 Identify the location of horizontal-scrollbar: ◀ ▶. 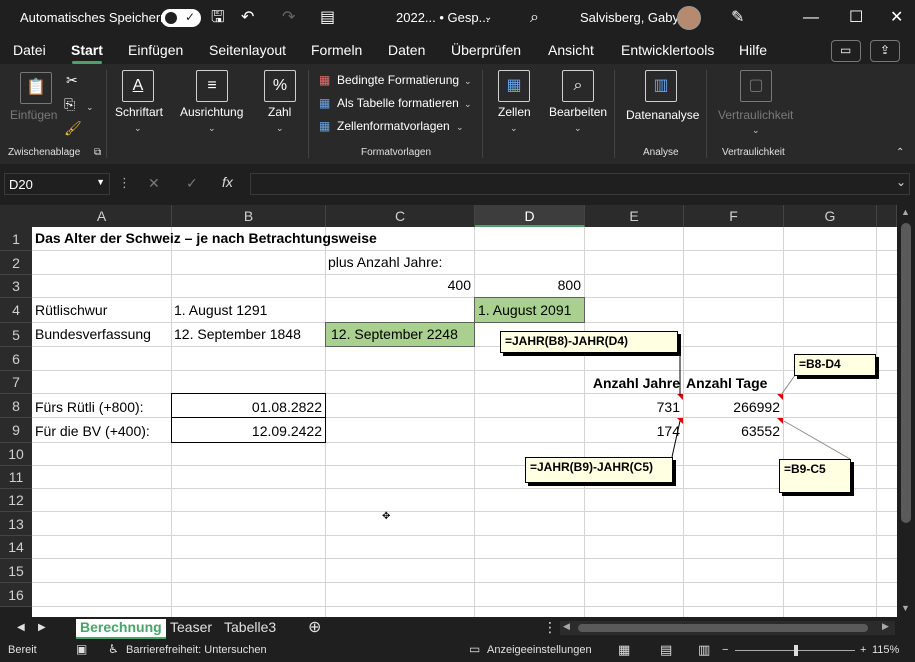
(727, 628).